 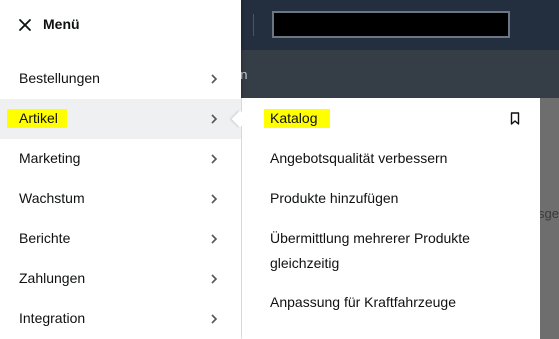 I want to click on clipped-content-text: sge, so click(x=548, y=213).